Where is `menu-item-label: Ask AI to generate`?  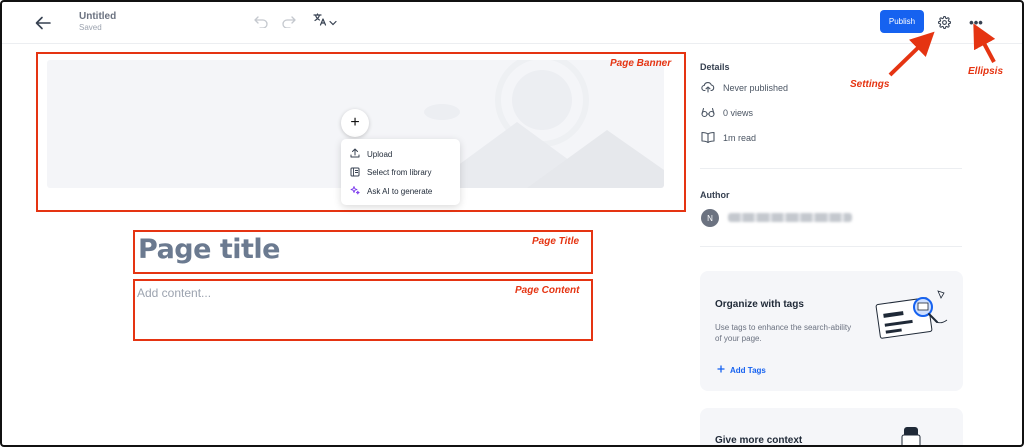 menu-item-label: Ask AI to generate is located at coordinates (400, 191).